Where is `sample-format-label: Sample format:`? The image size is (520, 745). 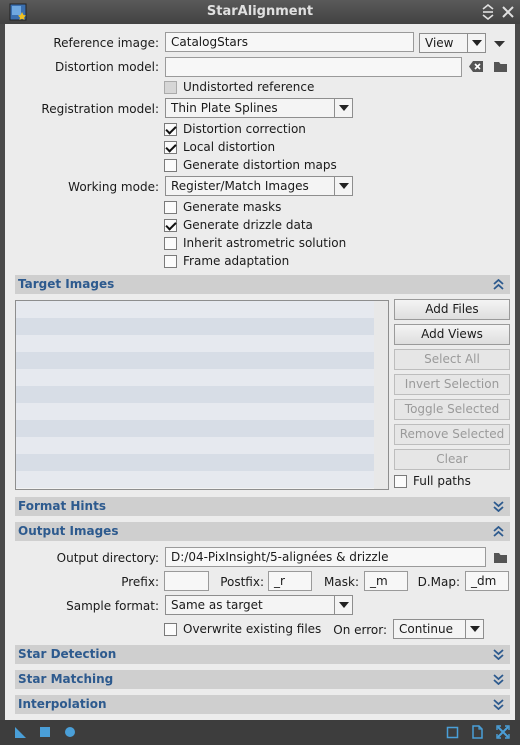 sample-format-label: Sample format: is located at coordinates (112, 606).